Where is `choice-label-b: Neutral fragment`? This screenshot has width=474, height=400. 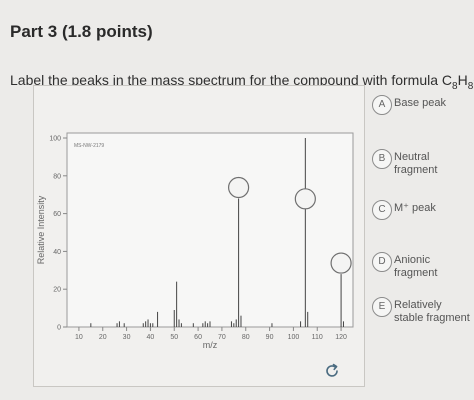
choice-label-b: Neutral fragment is located at coordinates (416, 163).